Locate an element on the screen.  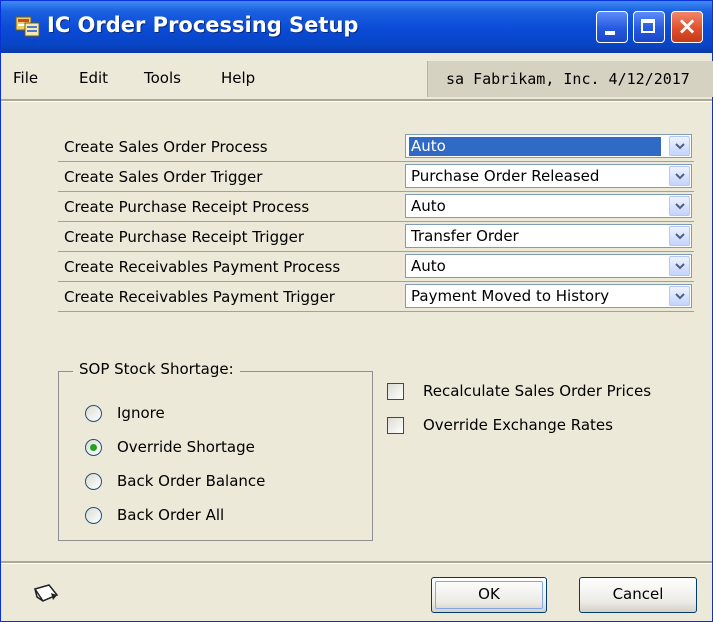
setting-row-purchase-receipt-process: Create Purchase Receipt Process Auto is located at coordinates (376, 206).